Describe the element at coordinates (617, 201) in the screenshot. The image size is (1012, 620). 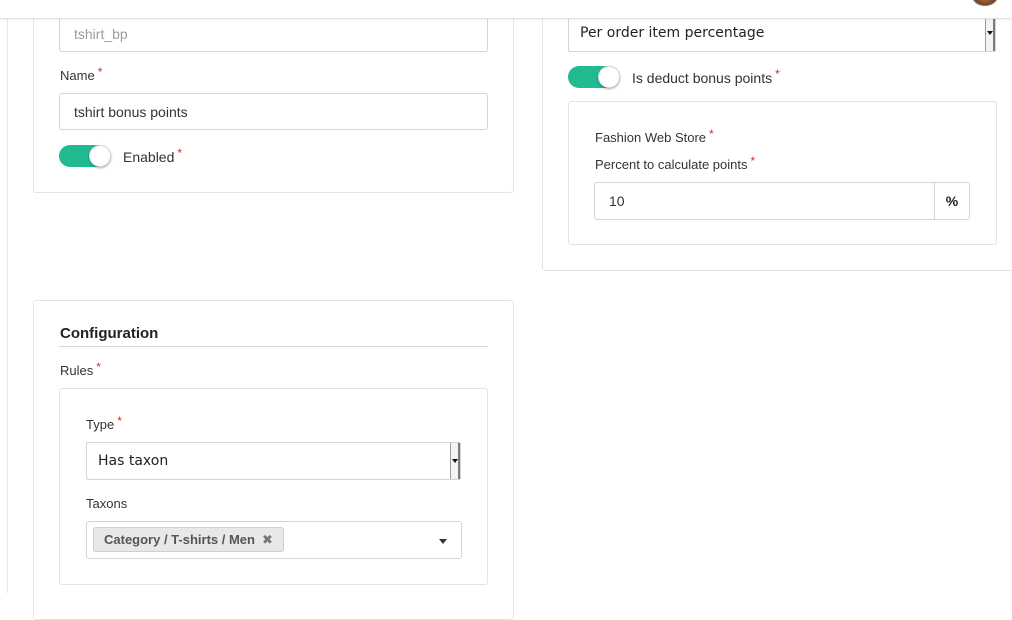
I see `percent-value: 10` at that location.